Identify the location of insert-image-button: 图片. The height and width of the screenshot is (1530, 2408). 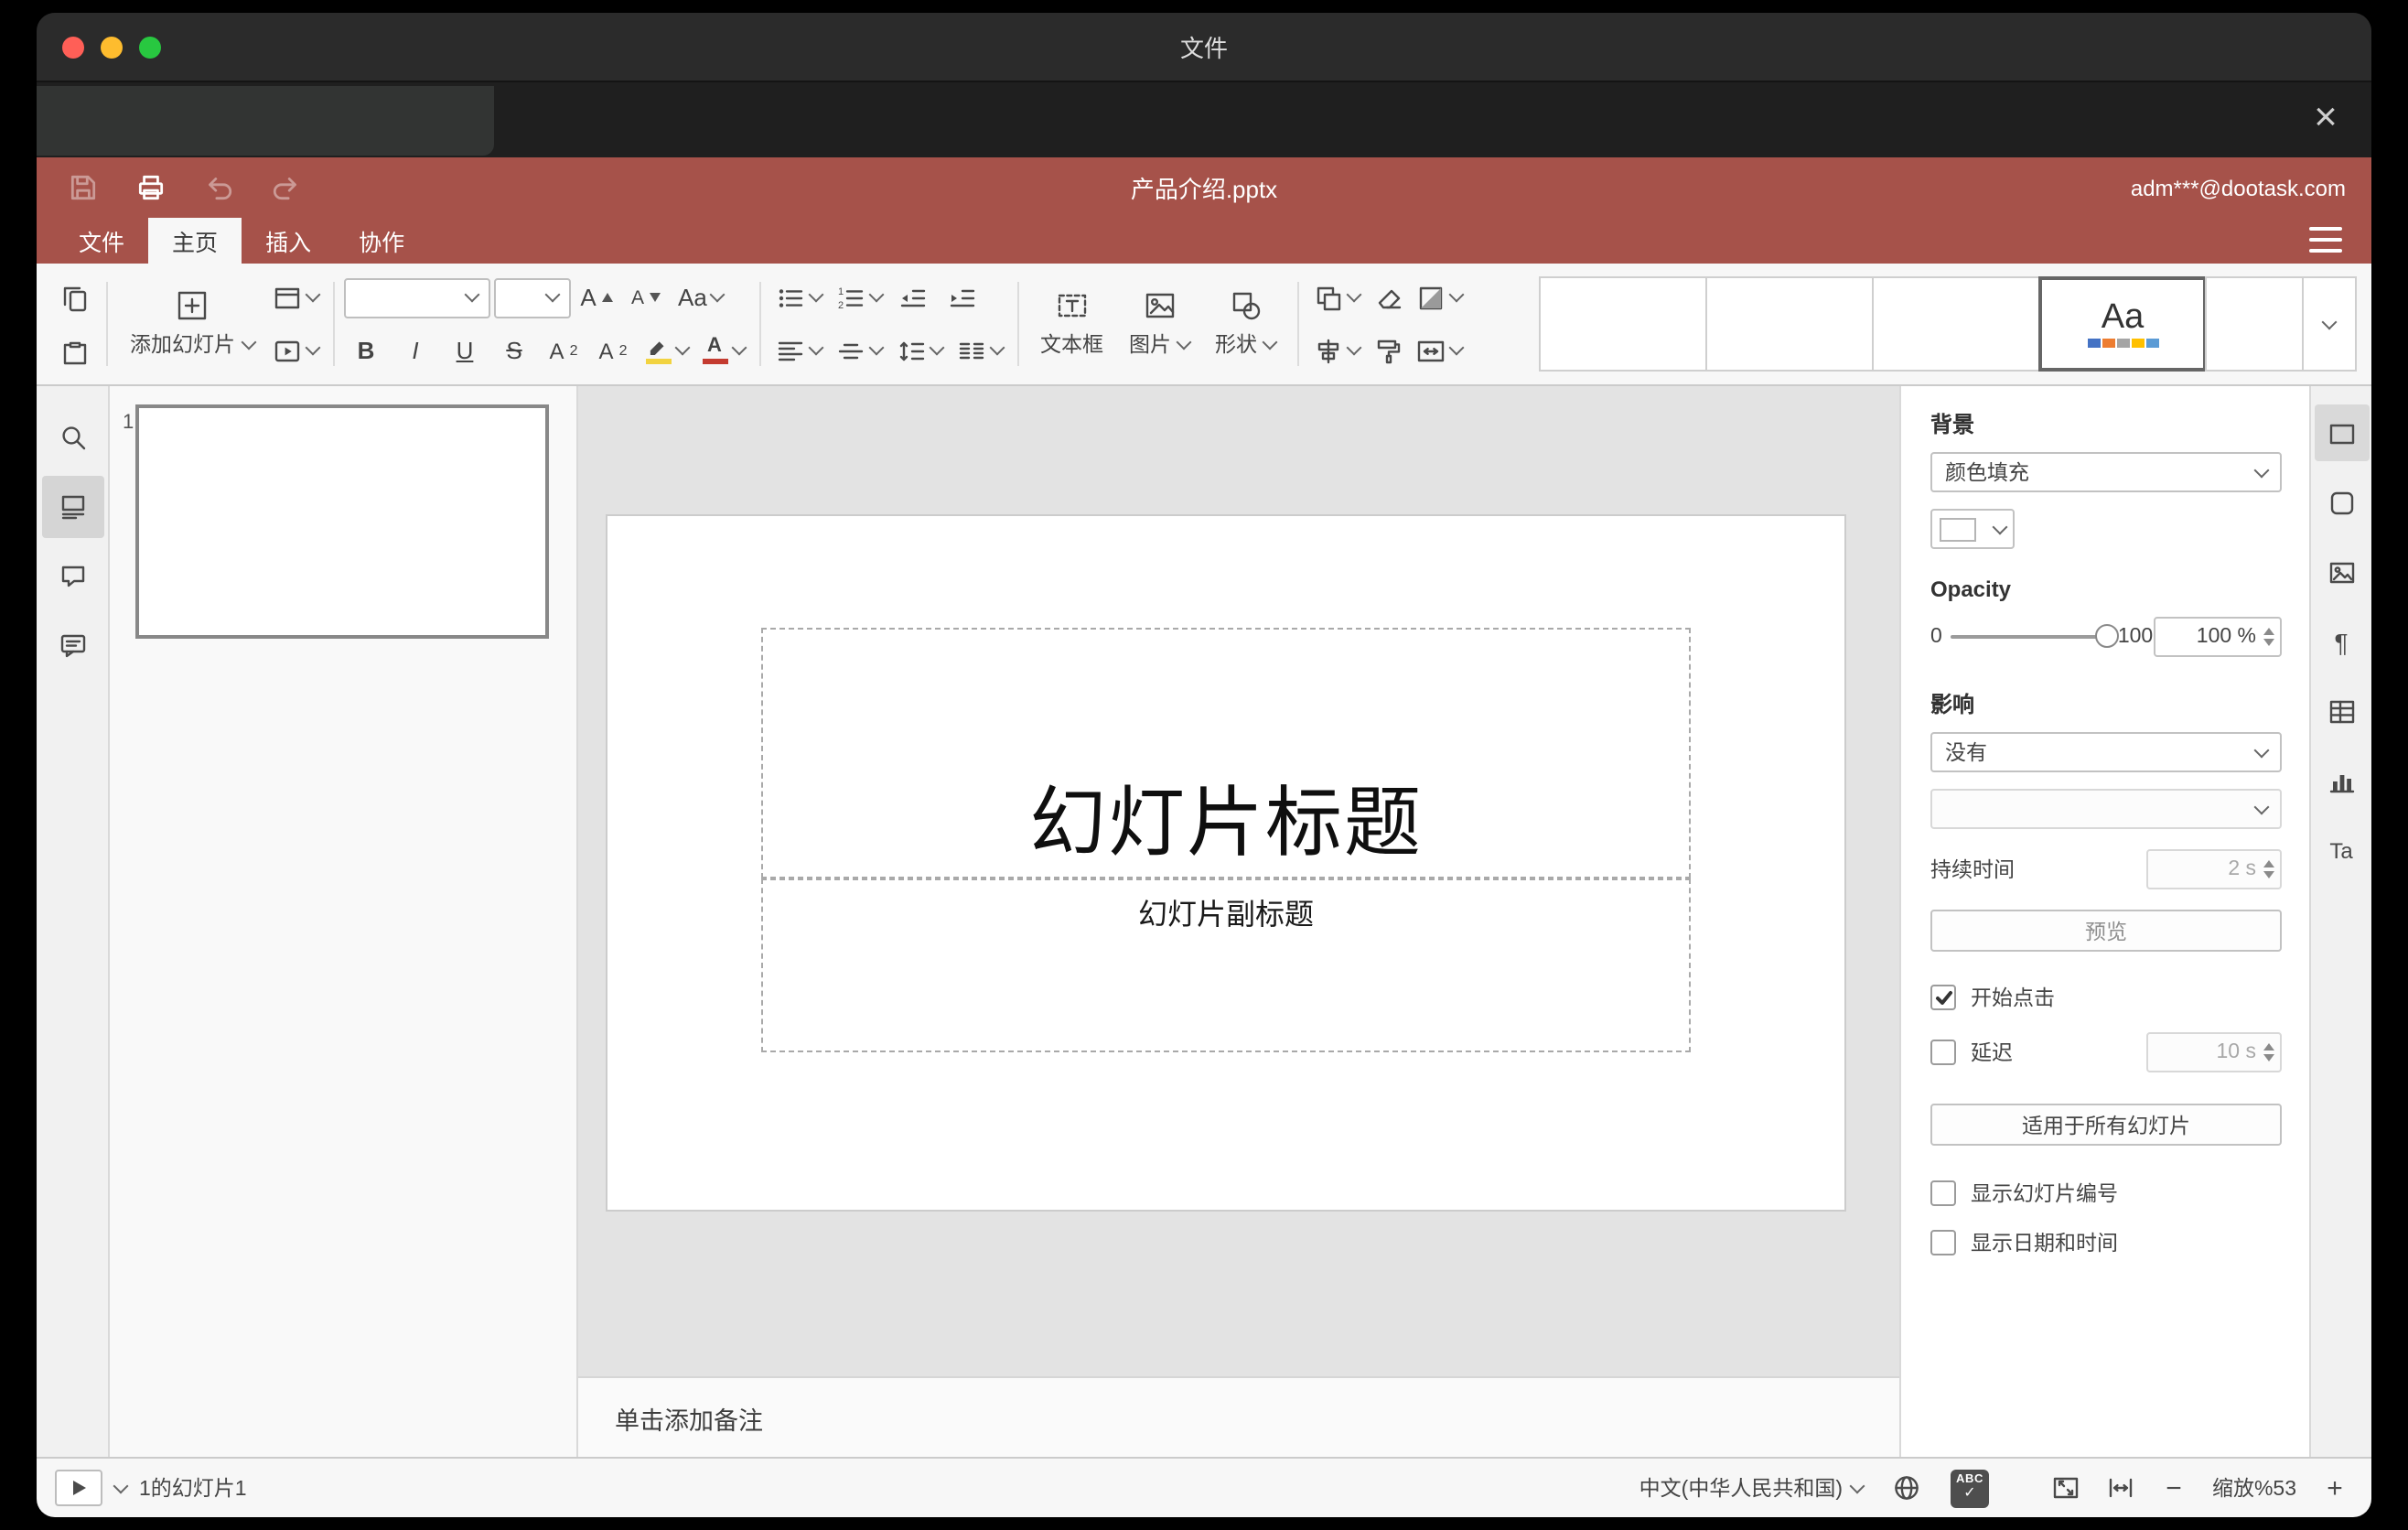
(1159, 324).